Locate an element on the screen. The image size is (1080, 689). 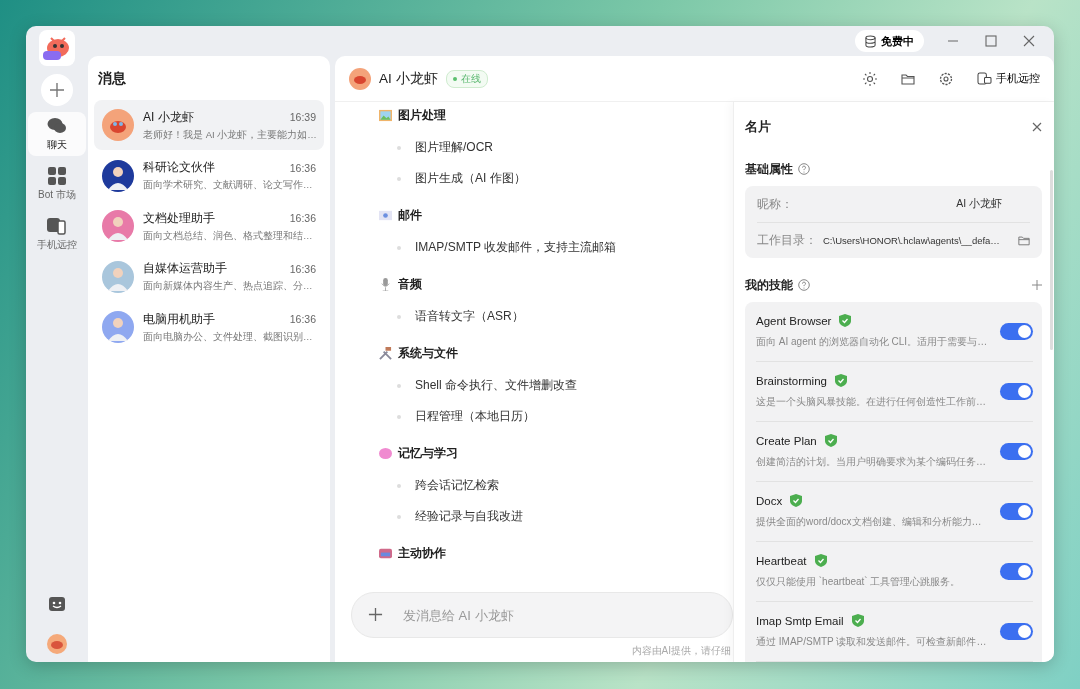
skill-name: Brainstorming is located at coordinates (791, 380).